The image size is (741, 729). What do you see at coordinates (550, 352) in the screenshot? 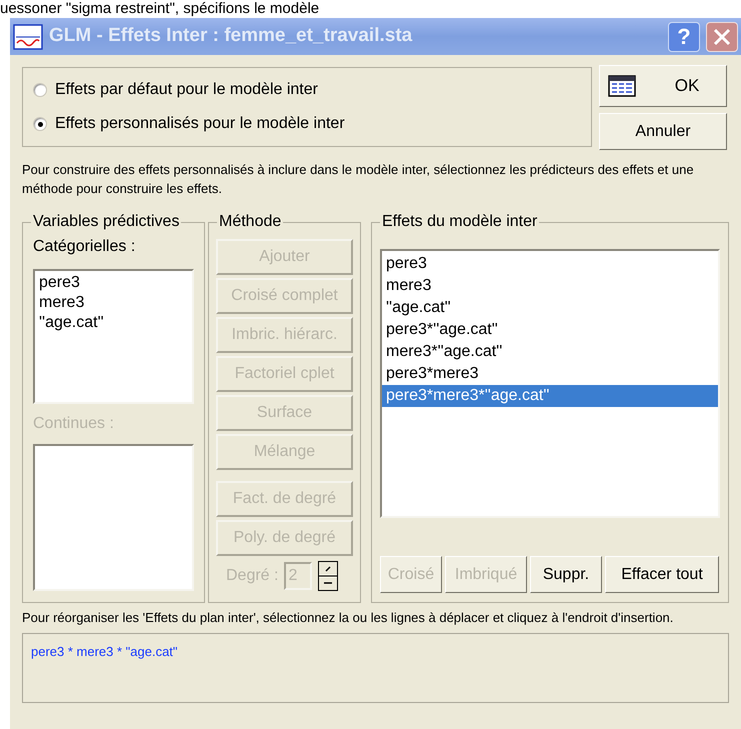
I see `list-item: mere3*''age.cat''` at bounding box center [550, 352].